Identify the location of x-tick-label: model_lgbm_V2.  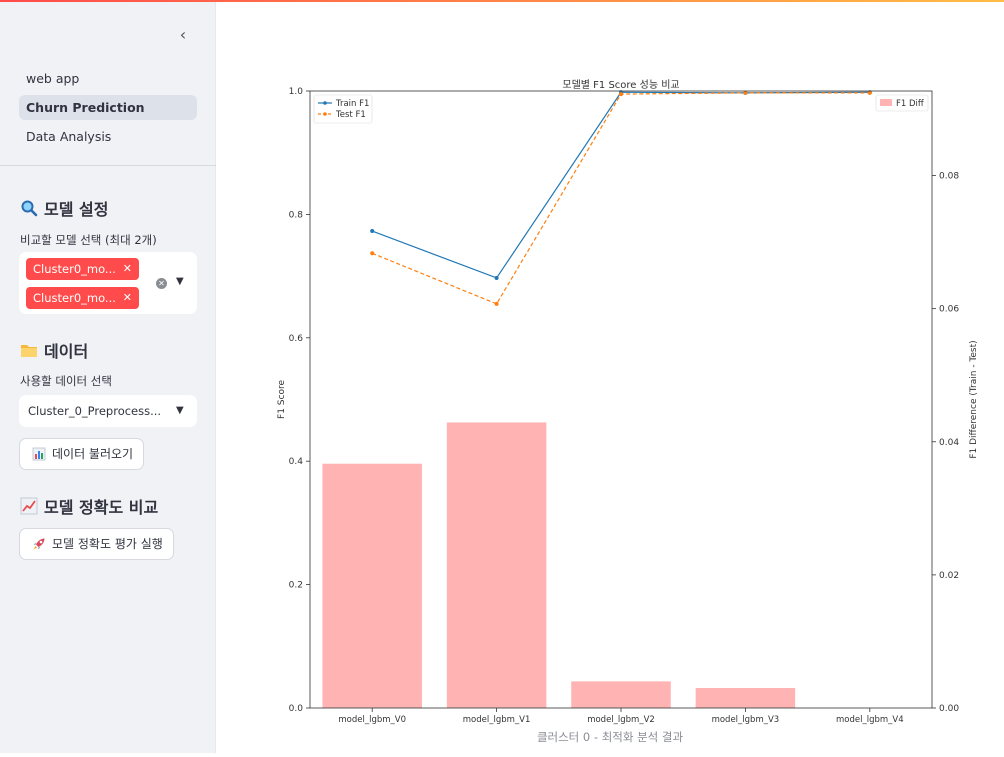
(621, 720).